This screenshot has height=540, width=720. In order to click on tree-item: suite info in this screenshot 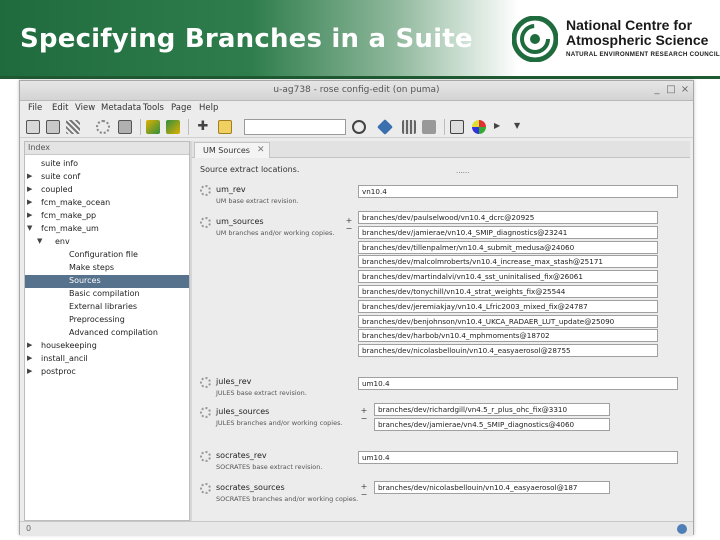, I will do `click(107, 164)`.